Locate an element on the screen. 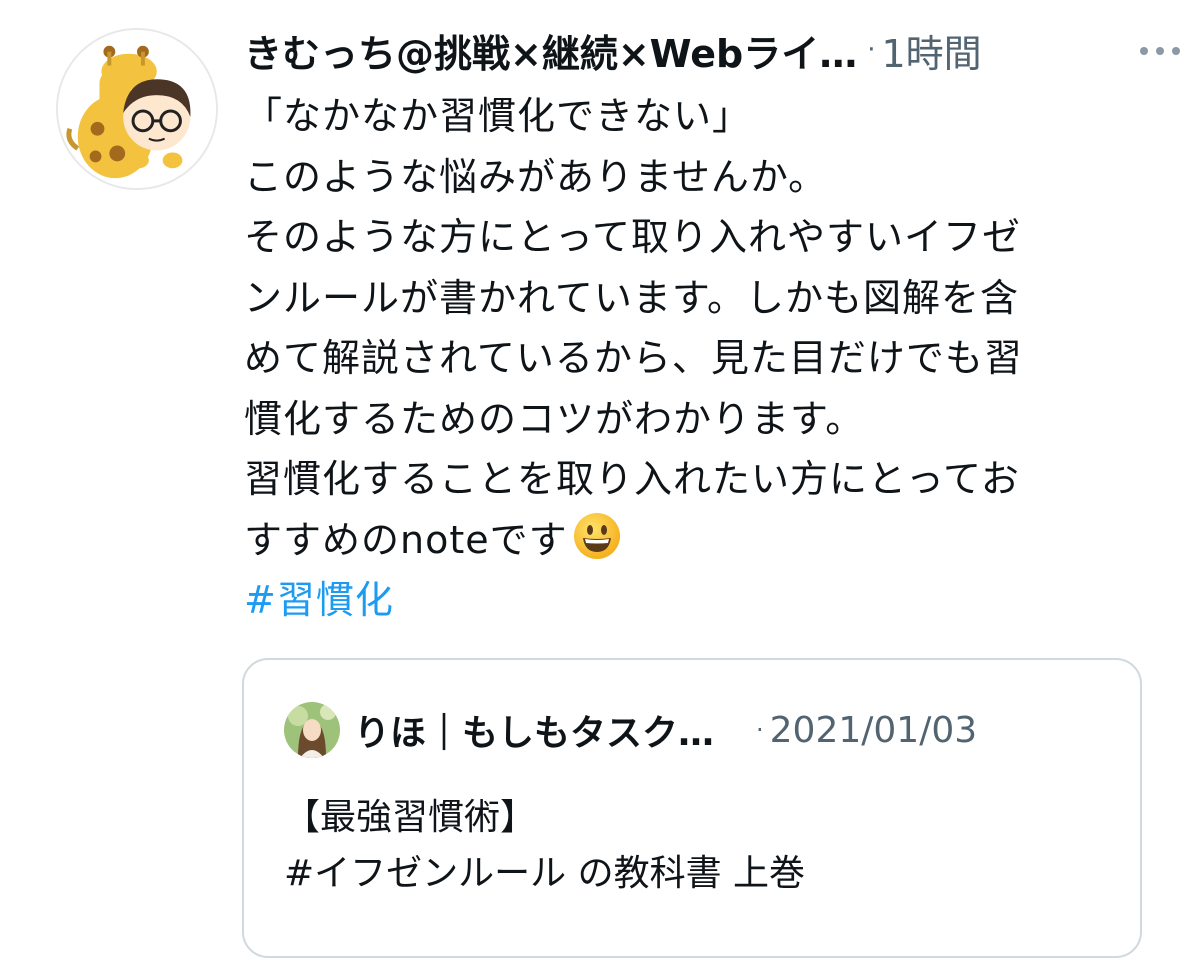  more-icon is located at coordinates (1160, 51).